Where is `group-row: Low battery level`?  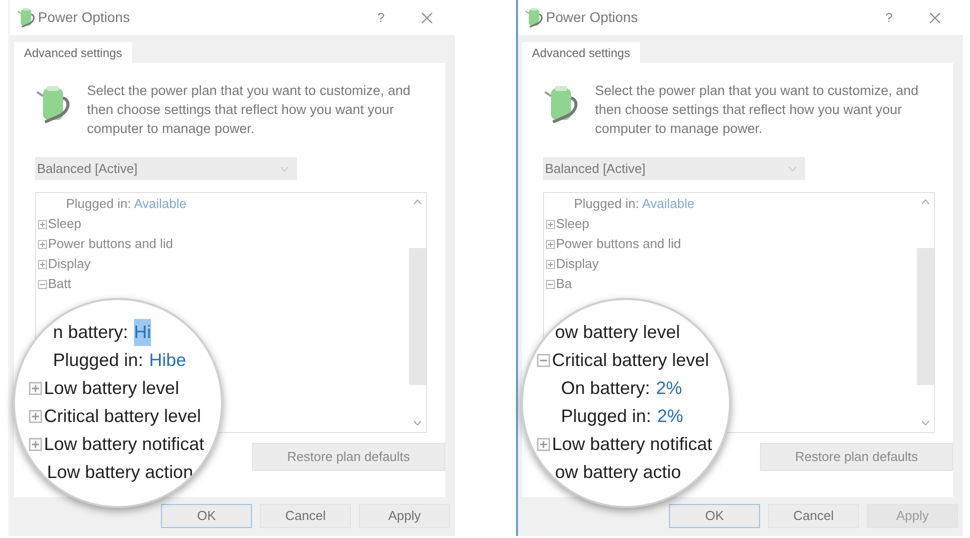
group-row: Low battery level is located at coordinates (112, 388).